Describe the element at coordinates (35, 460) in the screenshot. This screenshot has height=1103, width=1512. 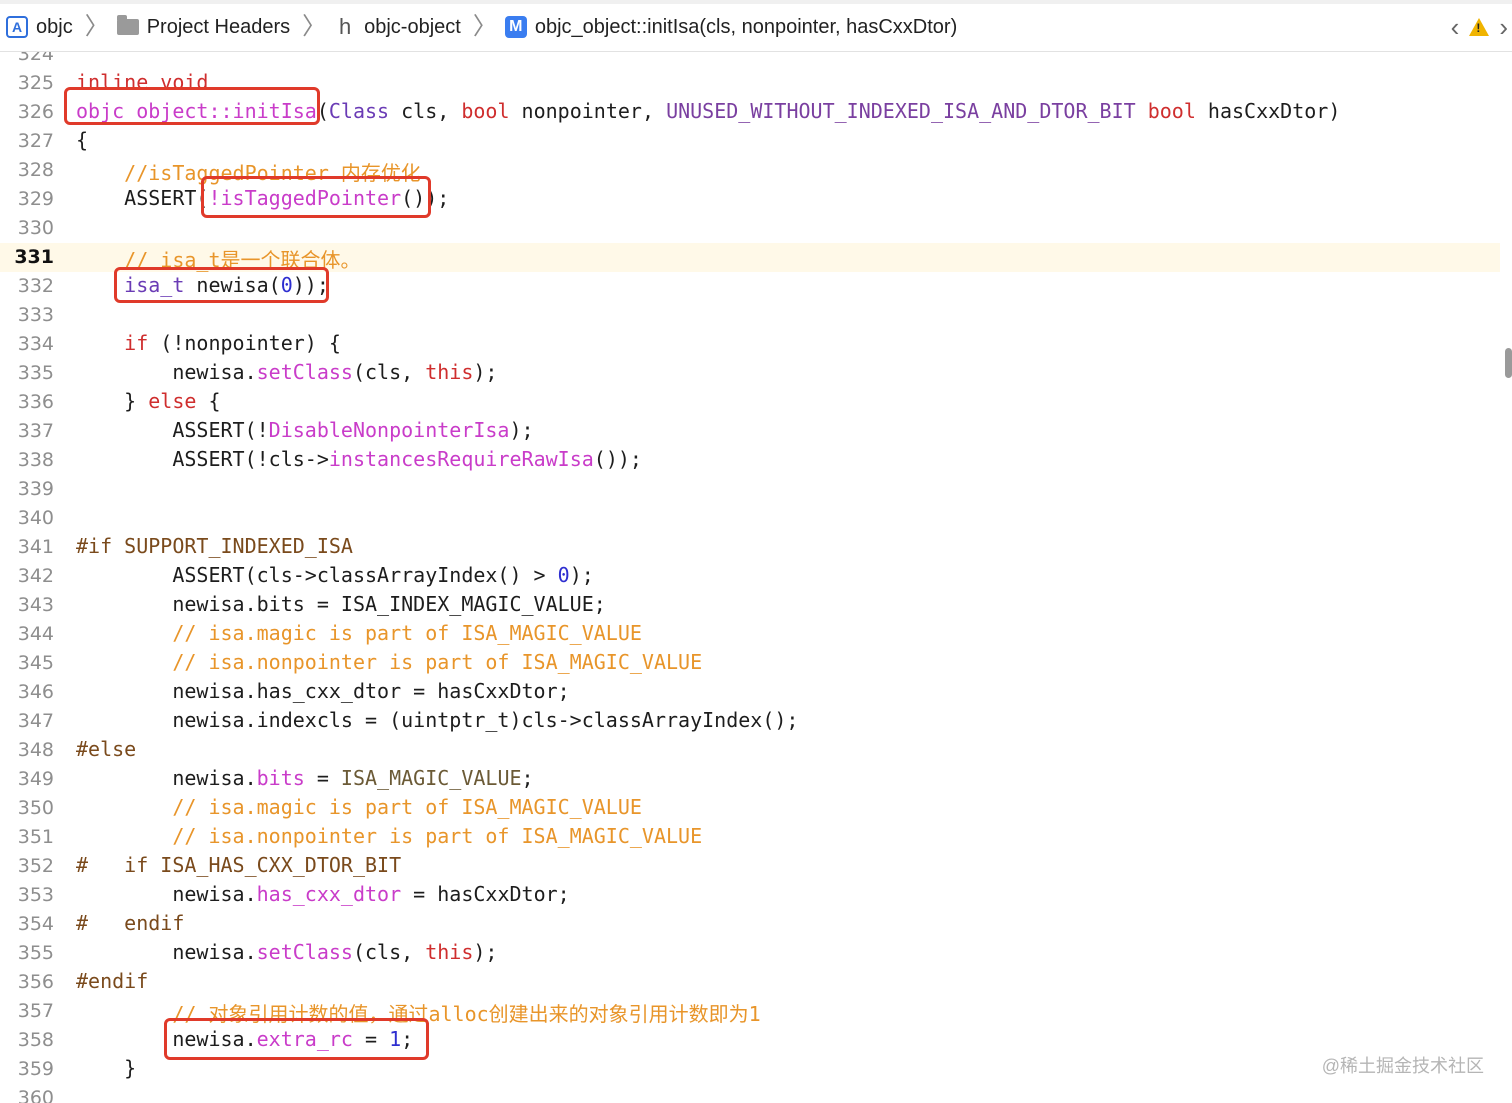
I see `line-number: 338` at that location.